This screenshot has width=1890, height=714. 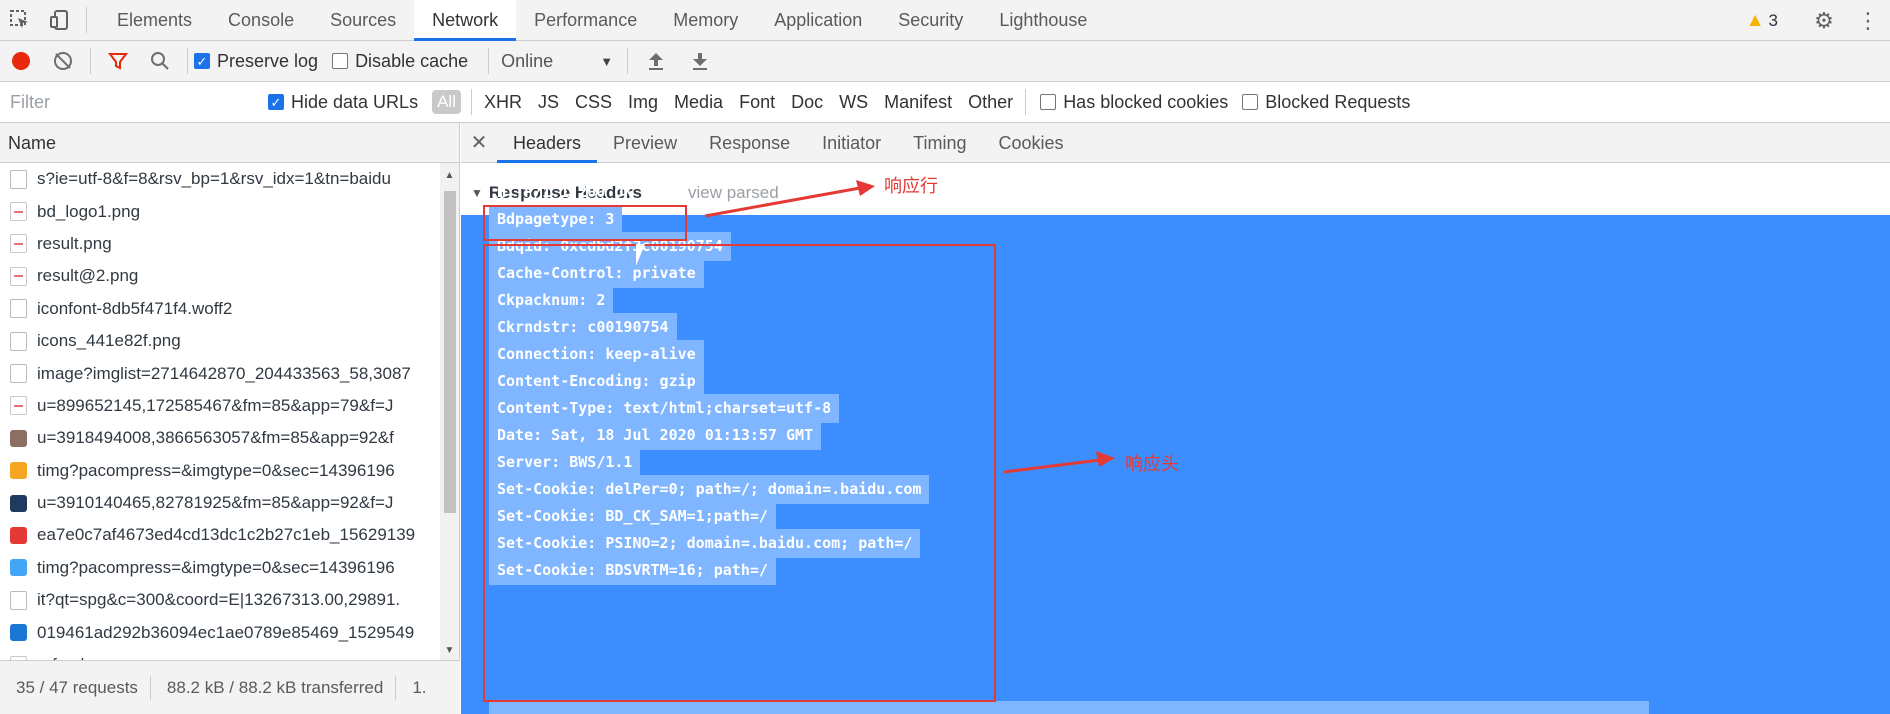 I want to click on mouse-cursor-icon, so click(x=645, y=255).